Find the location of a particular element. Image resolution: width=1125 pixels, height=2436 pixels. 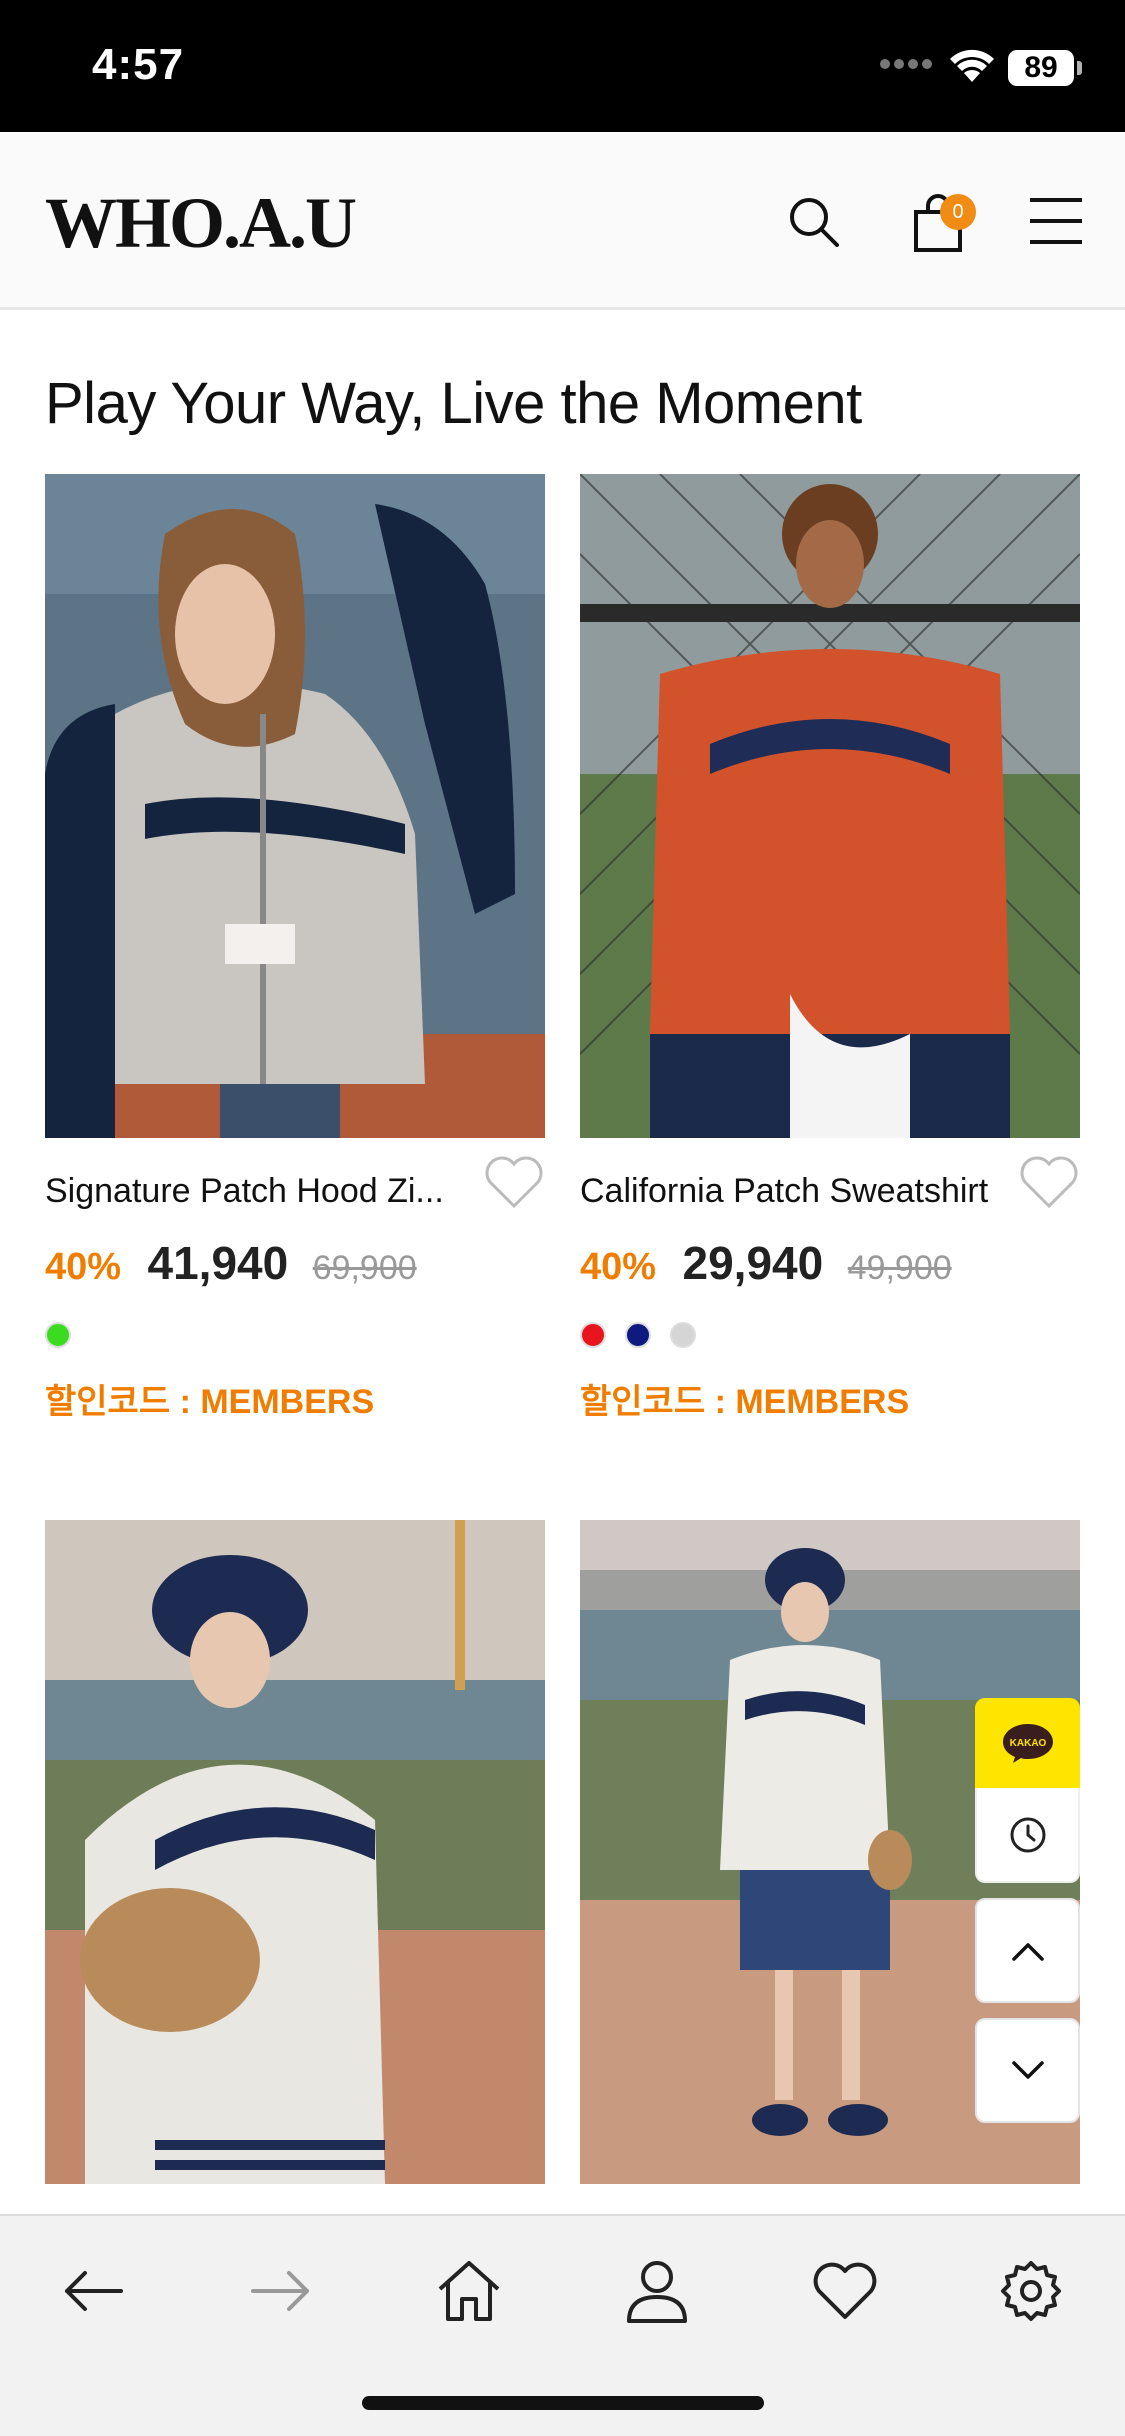

section-title: Play Your Way, Live the Moment is located at coordinates (453, 403).